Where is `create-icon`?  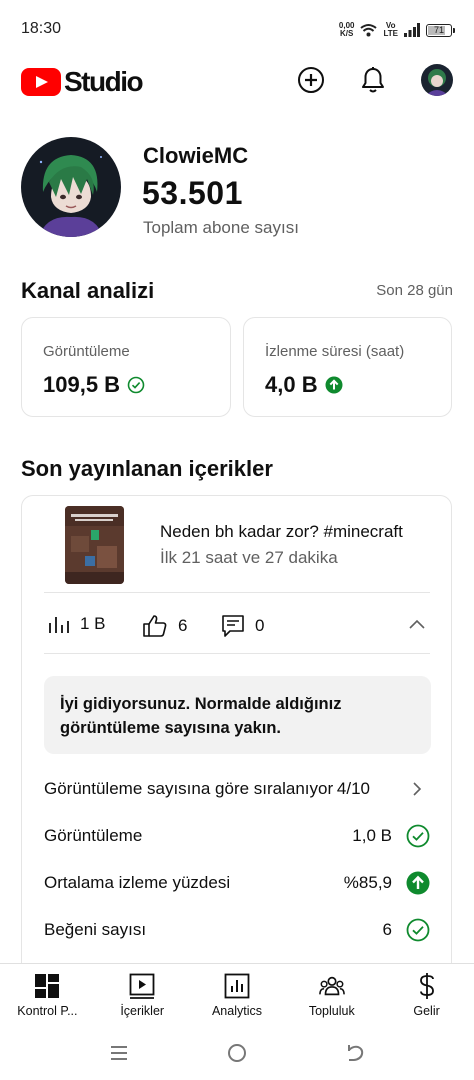 create-icon is located at coordinates (311, 80).